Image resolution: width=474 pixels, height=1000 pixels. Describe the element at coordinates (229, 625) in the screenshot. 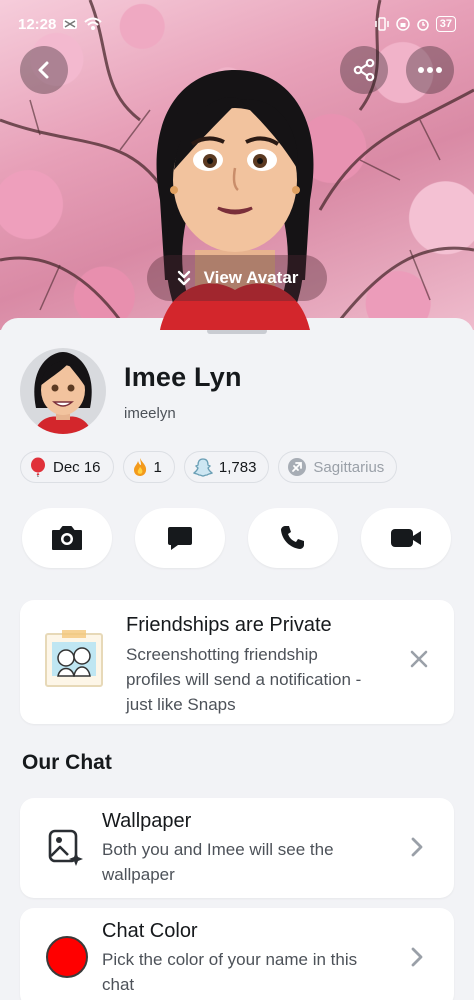

I see `privacy-card-title: Friendships are Private` at that location.